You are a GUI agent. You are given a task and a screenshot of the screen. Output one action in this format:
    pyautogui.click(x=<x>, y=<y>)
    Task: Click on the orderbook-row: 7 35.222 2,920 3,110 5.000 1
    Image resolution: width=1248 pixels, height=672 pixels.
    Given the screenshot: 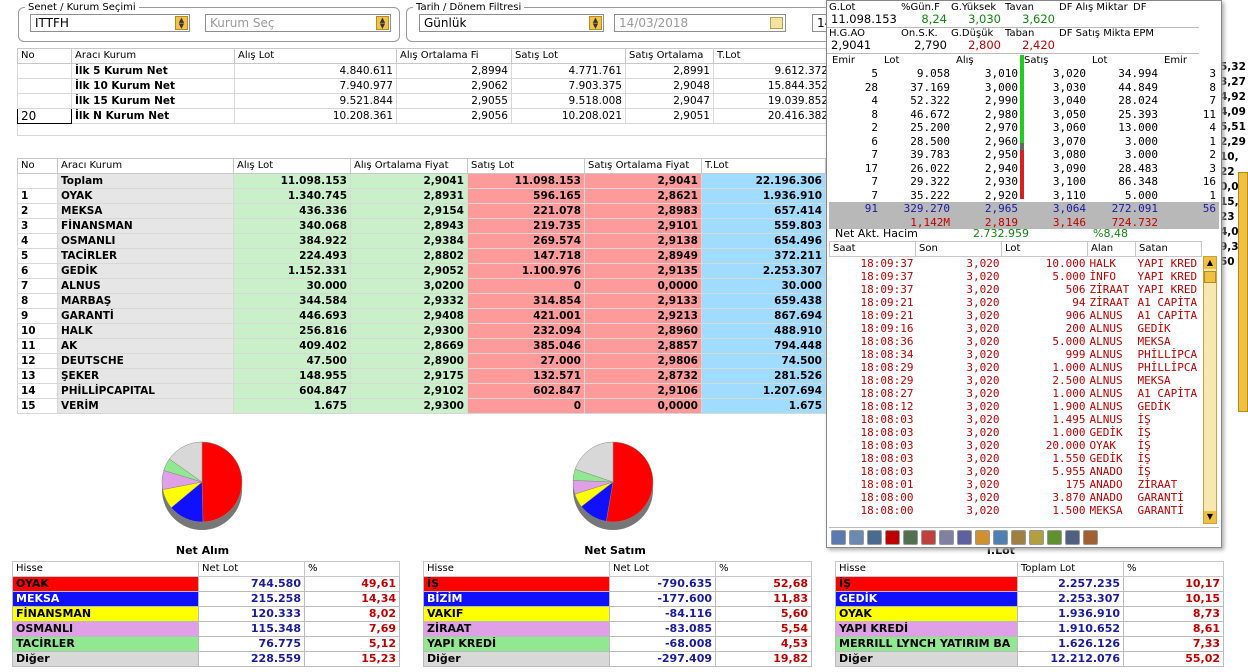 What is the action you would take?
    pyautogui.click(x=1024, y=196)
    